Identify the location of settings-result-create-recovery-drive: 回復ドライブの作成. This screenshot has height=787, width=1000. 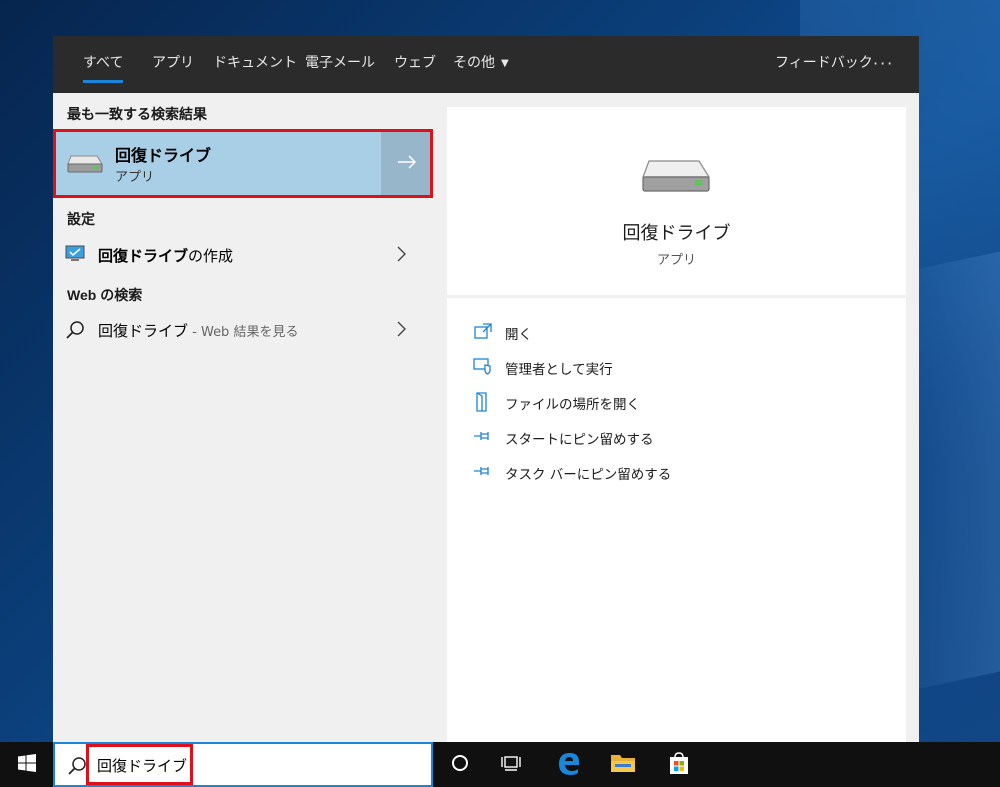
(243, 255).